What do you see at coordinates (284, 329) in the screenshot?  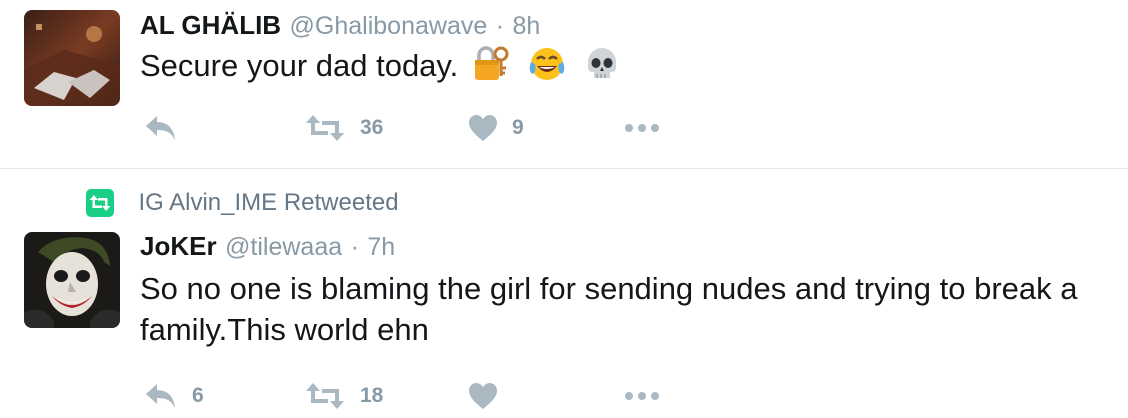 I see `tweet-text-line: family.This world ehn` at bounding box center [284, 329].